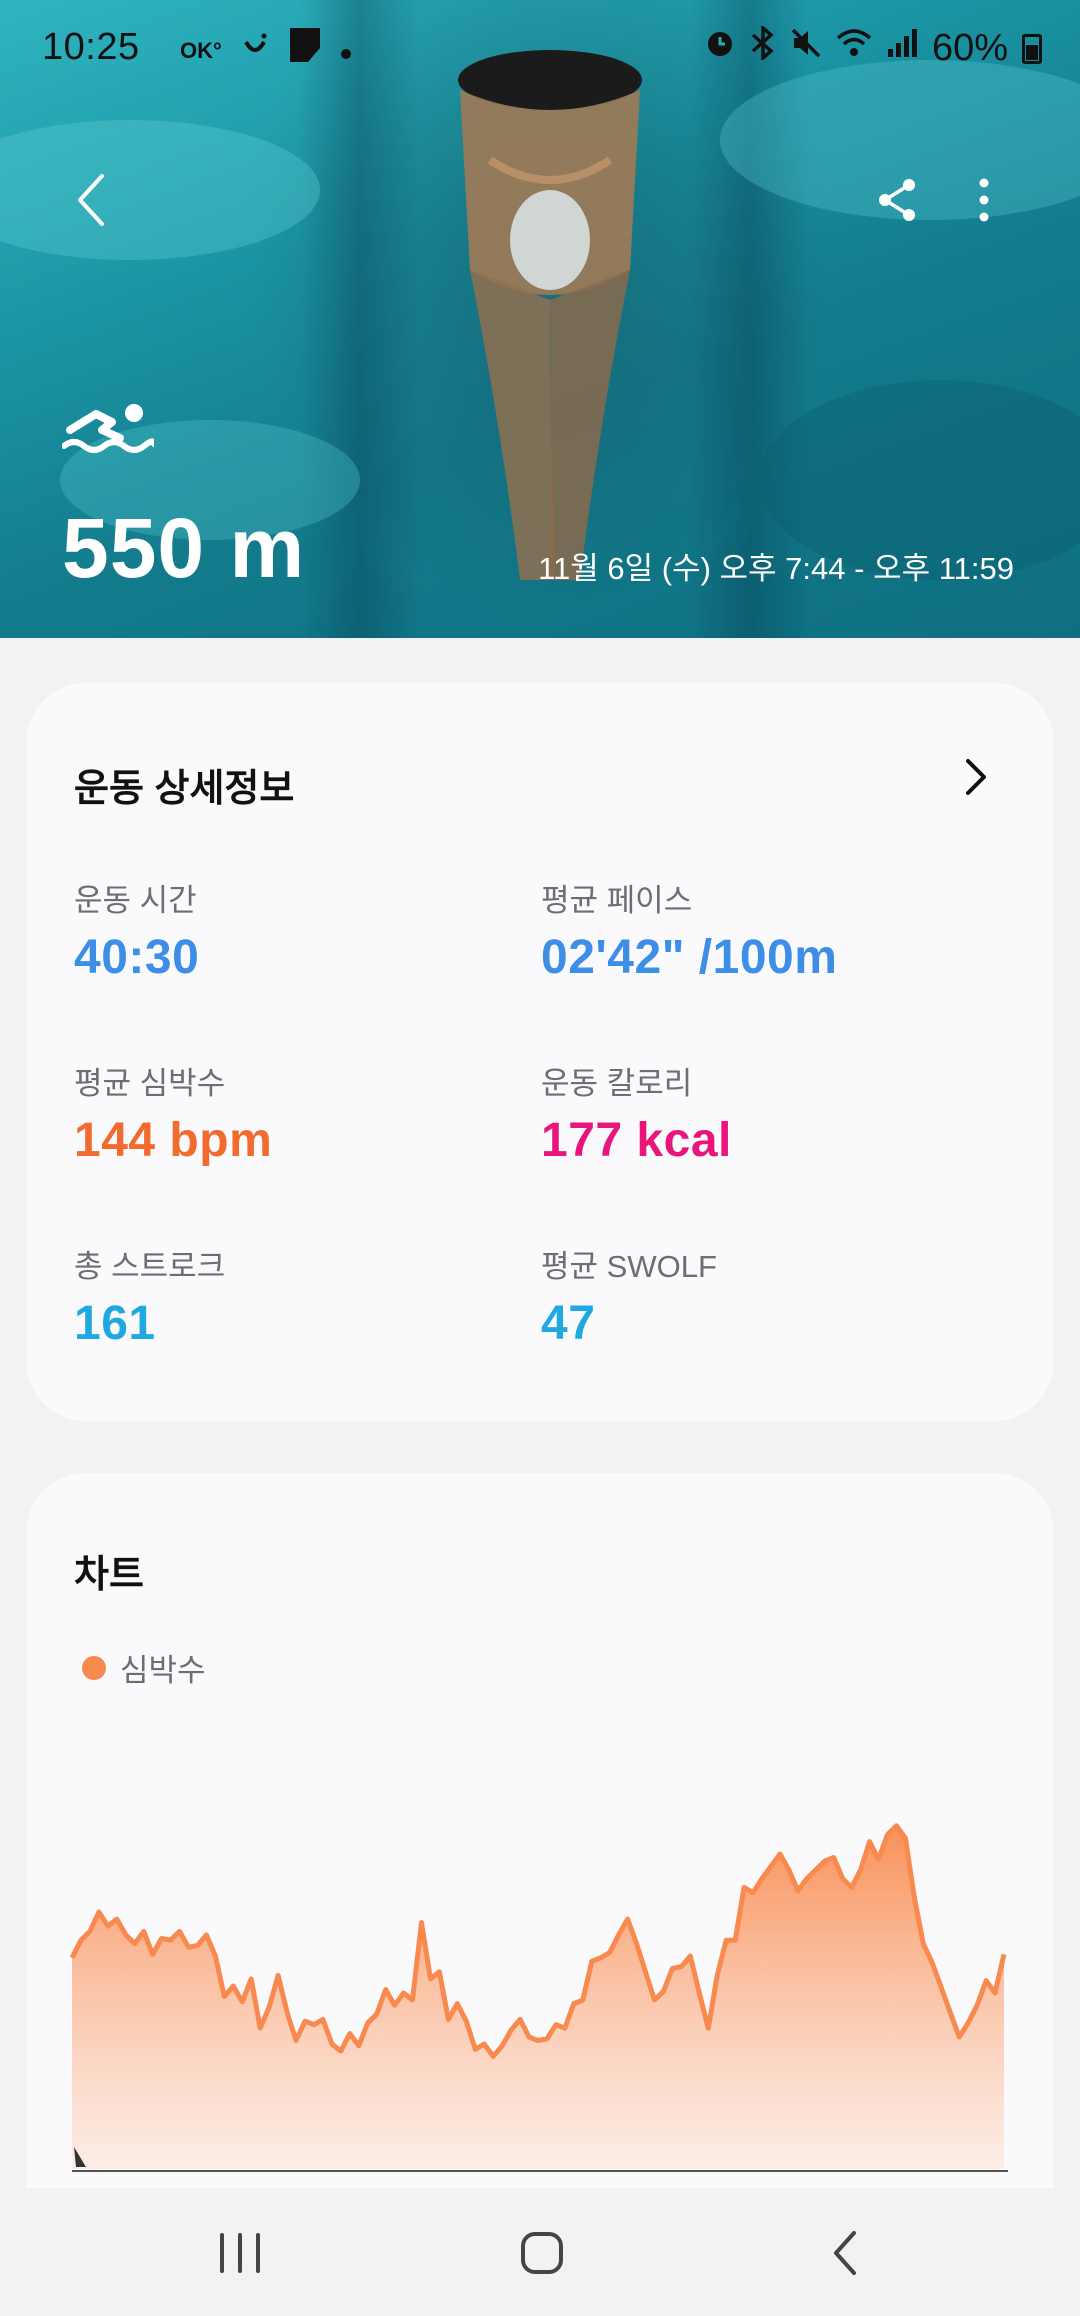 This screenshot has width=1080, height=2316. What do you see at coordinates (150, 1266) in the screenshot?
I see `metric-label: 총 스트로크` at bounding box center [150, 1266].